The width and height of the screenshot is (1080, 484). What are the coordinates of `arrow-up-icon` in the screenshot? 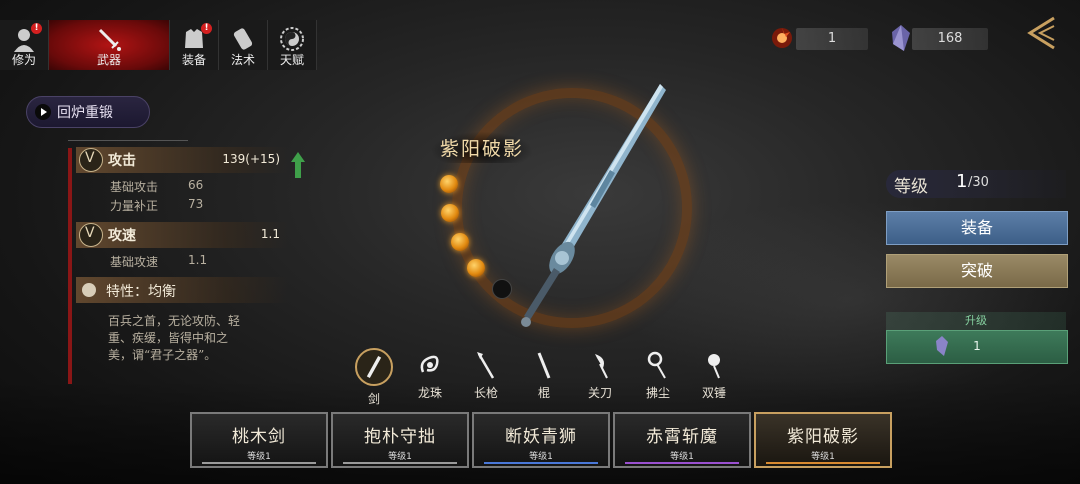 It's located at (298, 165).